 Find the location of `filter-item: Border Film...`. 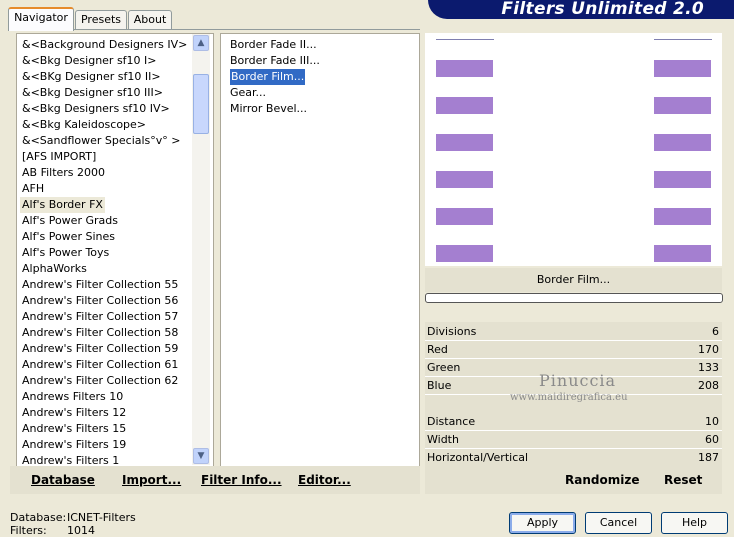

filter-item: Border Film... is located at coordinates (268, 77).